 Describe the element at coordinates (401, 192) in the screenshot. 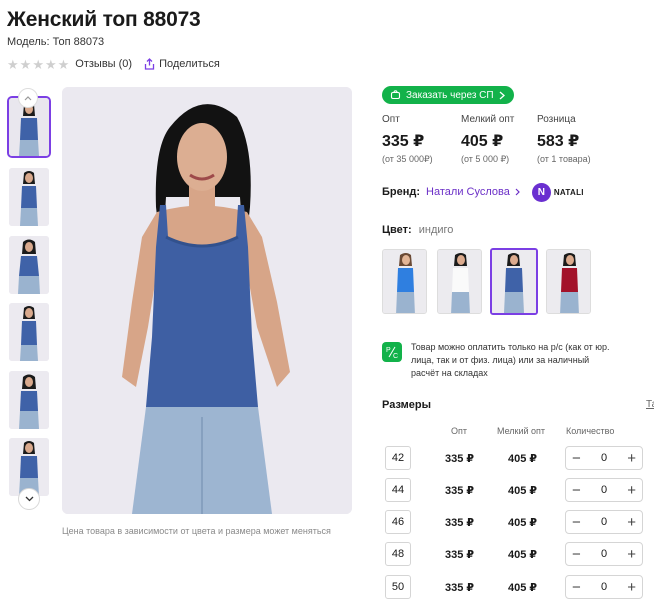

I see `brand-label: Бренд:` at that location.